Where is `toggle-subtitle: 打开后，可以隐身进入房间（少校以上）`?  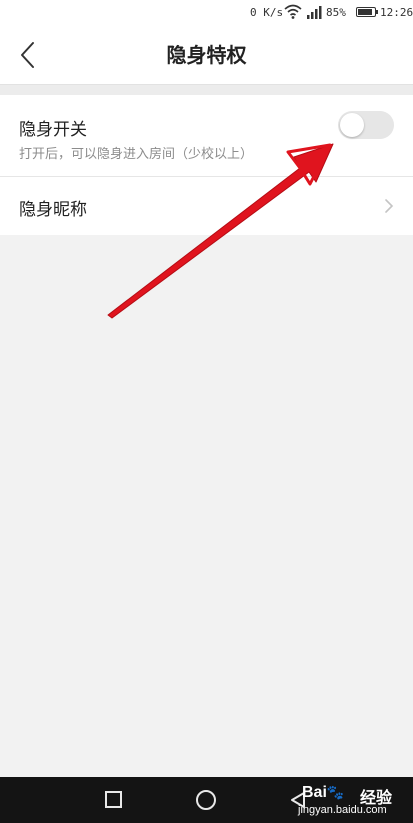 toggle-subtitle: 打开后，可以隐身进入房间（少校以上） is located at coordinates (136, 154).